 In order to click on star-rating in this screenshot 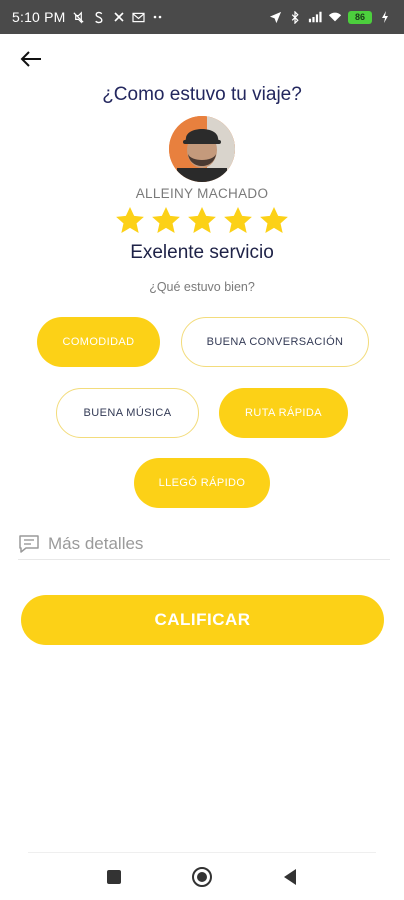, I will do `click(202, 222)`.